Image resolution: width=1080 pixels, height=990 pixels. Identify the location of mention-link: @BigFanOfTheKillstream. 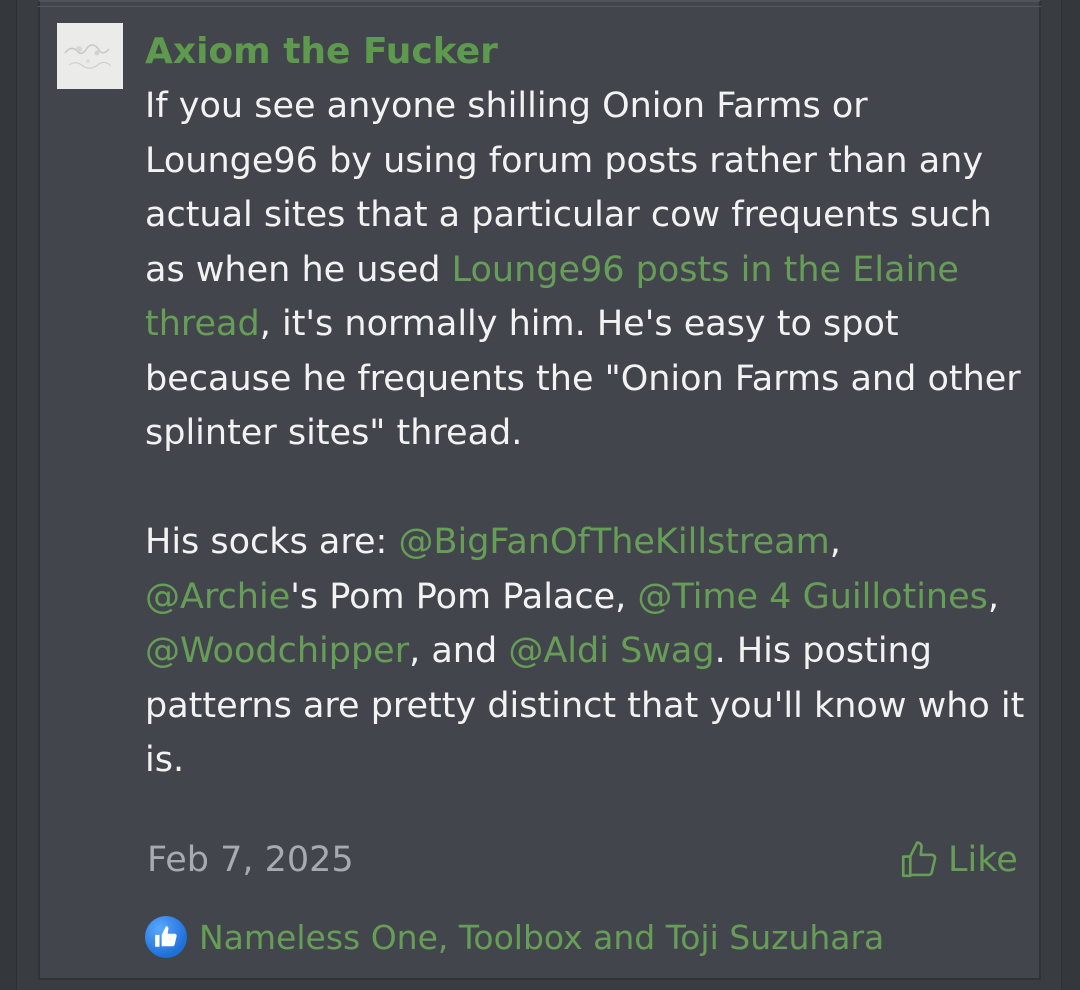
(613, 542).